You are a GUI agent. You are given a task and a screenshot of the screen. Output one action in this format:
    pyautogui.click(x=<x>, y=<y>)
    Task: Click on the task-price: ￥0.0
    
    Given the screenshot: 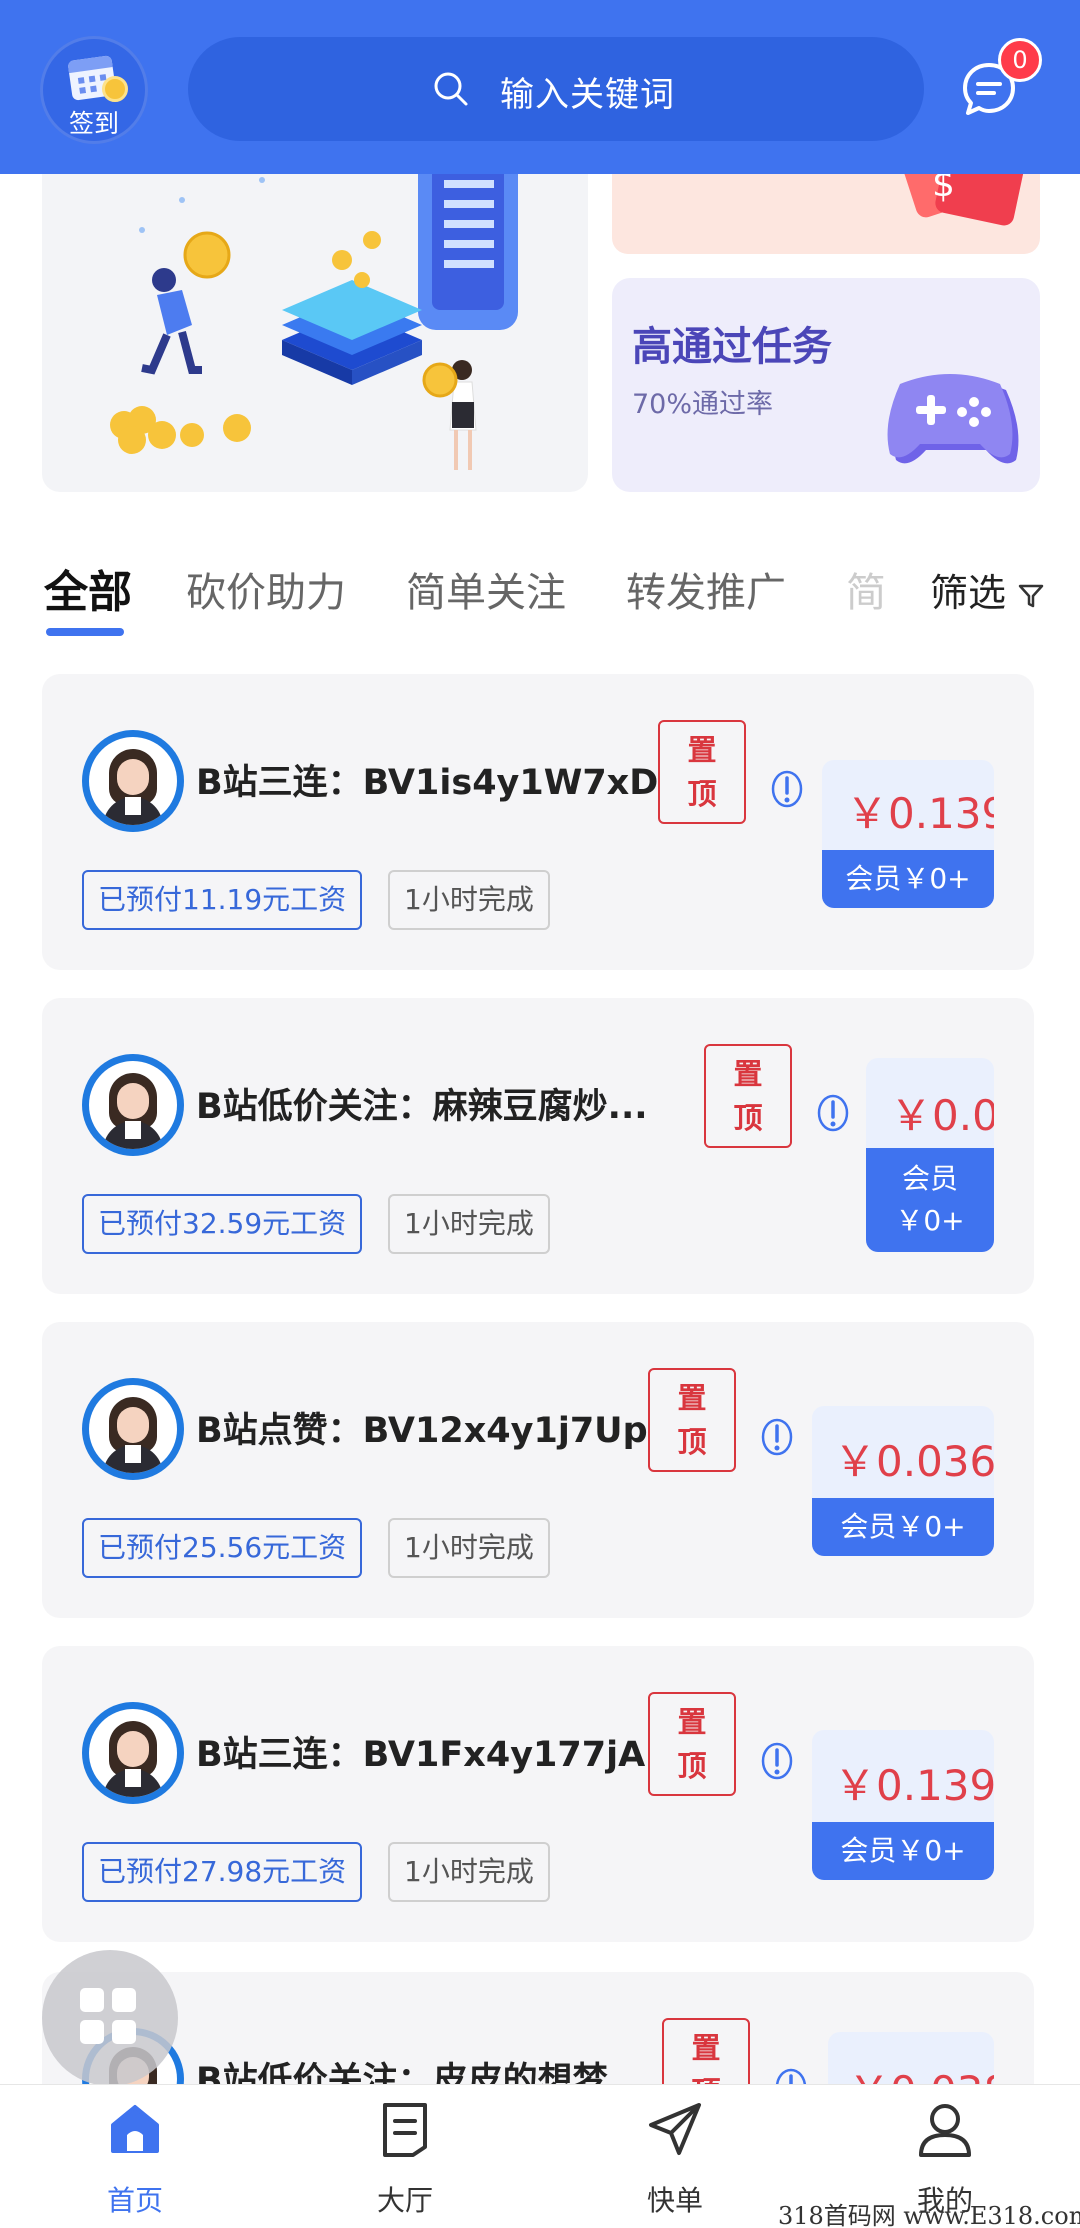 What is the action you would take?
    pyautogui.click(x=942, y=1115)
    